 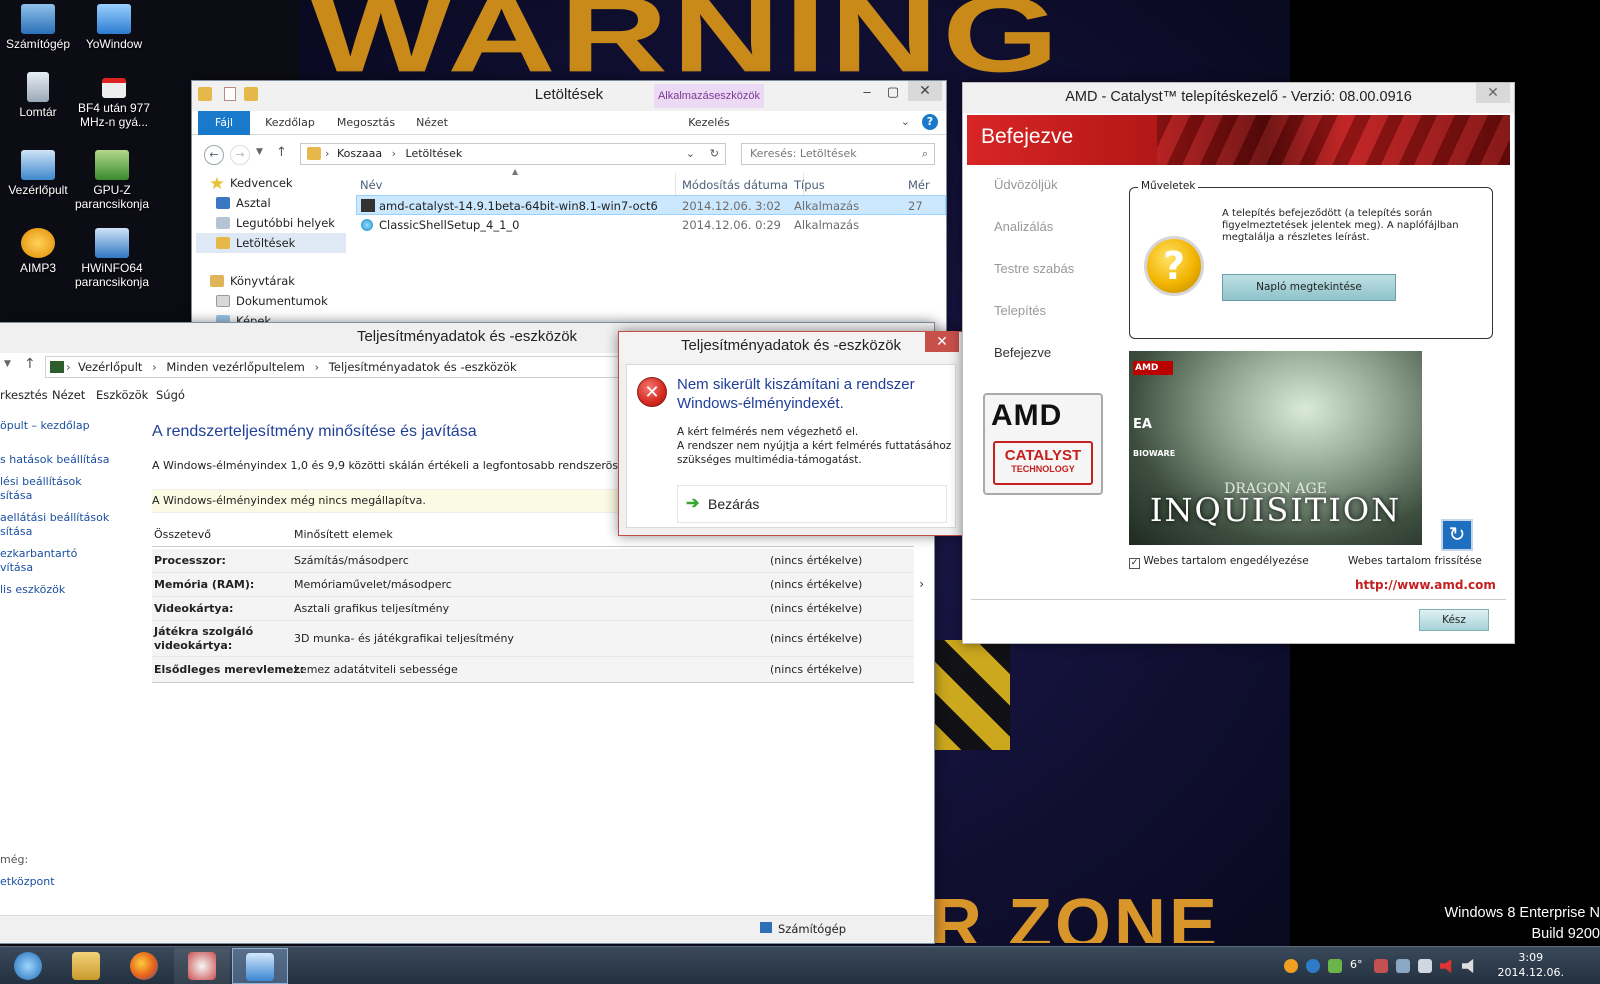 I want to click on link-disk-cleanup: ezkarbantartó, so click(x=38, y=554).